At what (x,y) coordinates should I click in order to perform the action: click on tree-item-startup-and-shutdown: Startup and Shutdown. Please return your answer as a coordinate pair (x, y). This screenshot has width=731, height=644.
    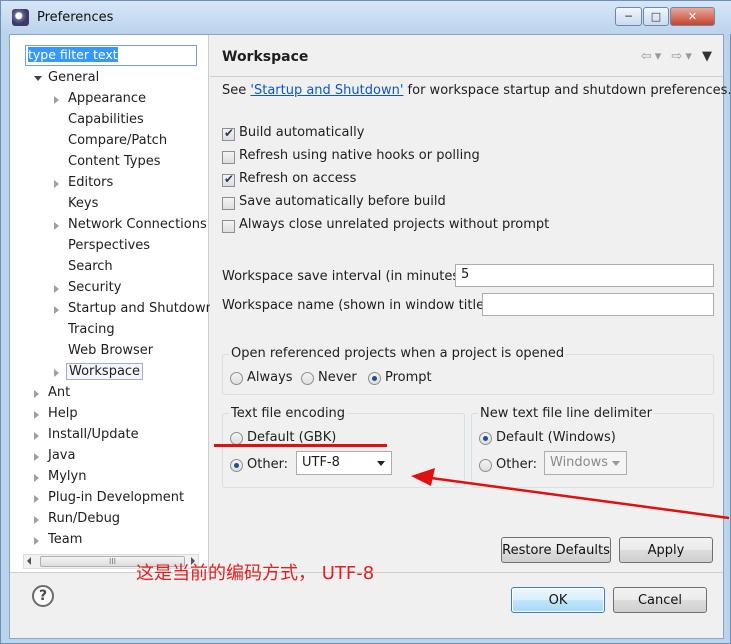
    Looking at the image, I should click on (134, 311).